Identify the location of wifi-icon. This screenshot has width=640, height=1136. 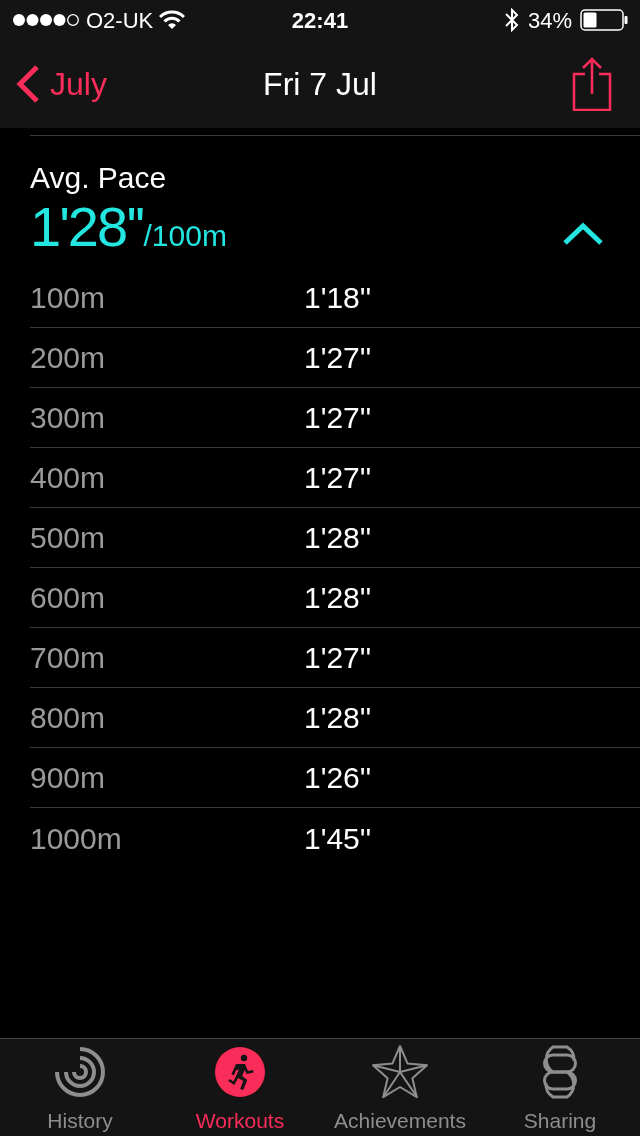
(172, 20).